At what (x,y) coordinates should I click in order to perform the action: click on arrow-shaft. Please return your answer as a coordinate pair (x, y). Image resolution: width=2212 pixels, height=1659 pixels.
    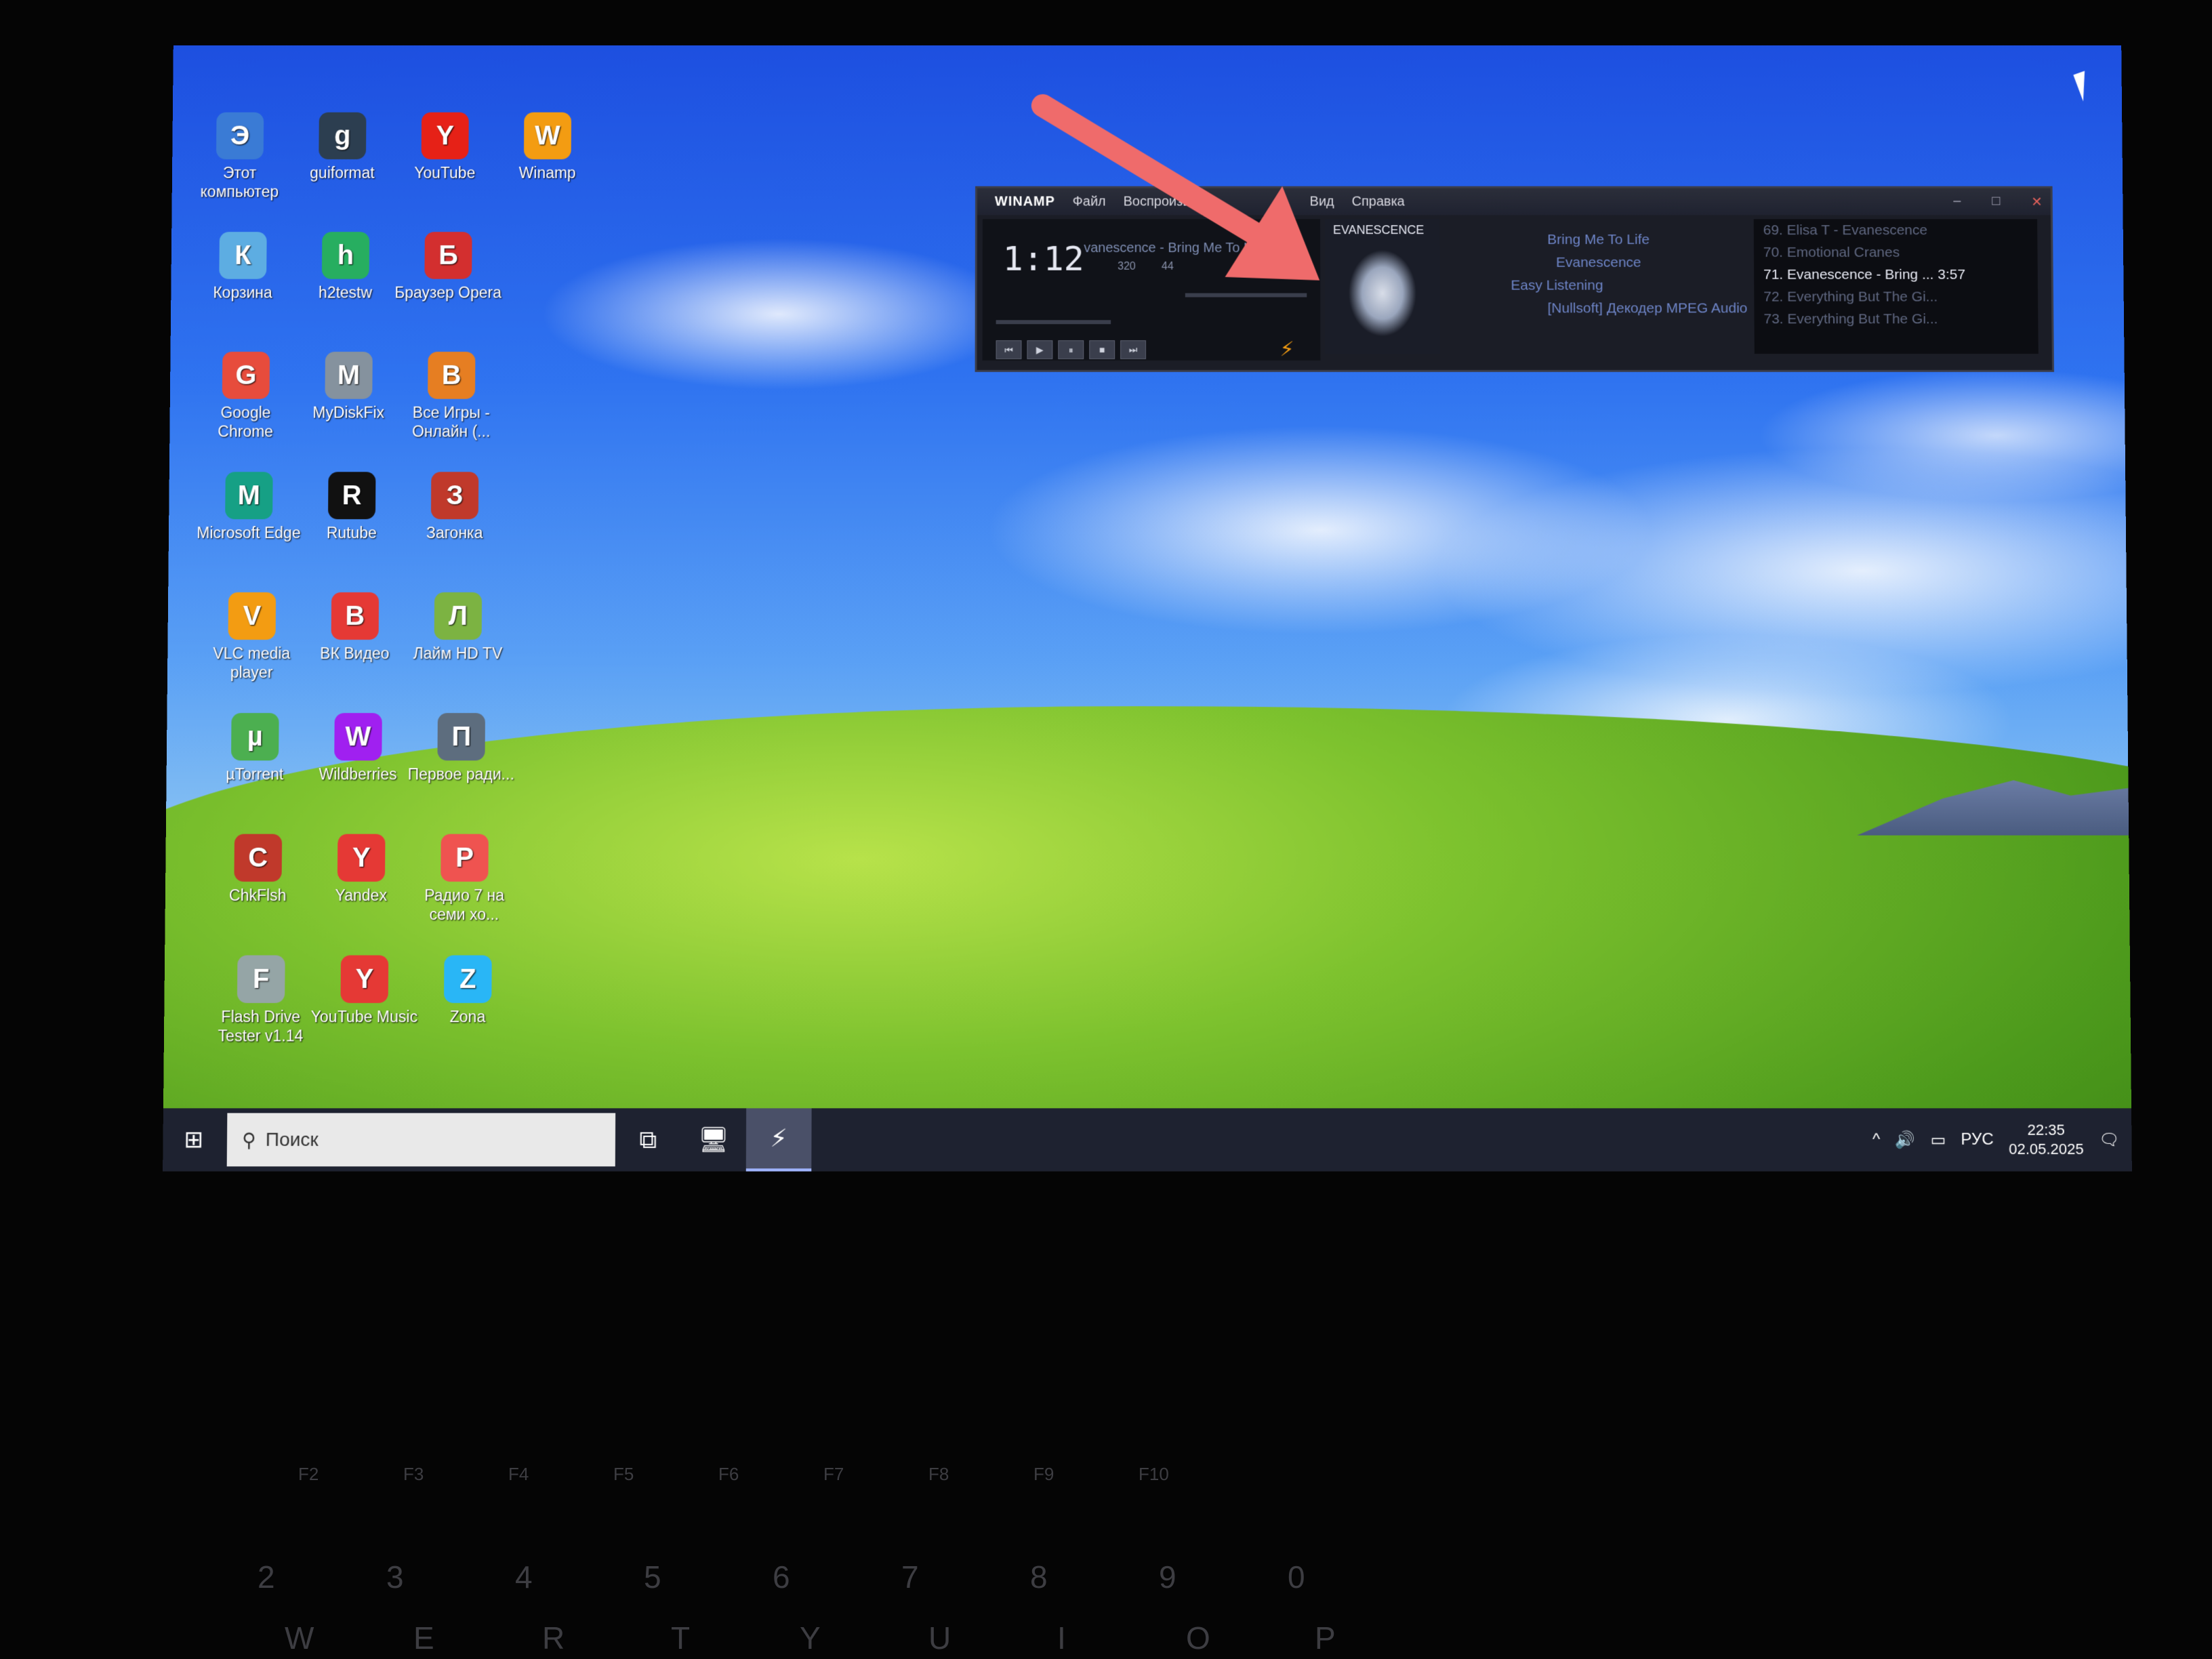
    Looking at the image, I should click on (1155, 173).